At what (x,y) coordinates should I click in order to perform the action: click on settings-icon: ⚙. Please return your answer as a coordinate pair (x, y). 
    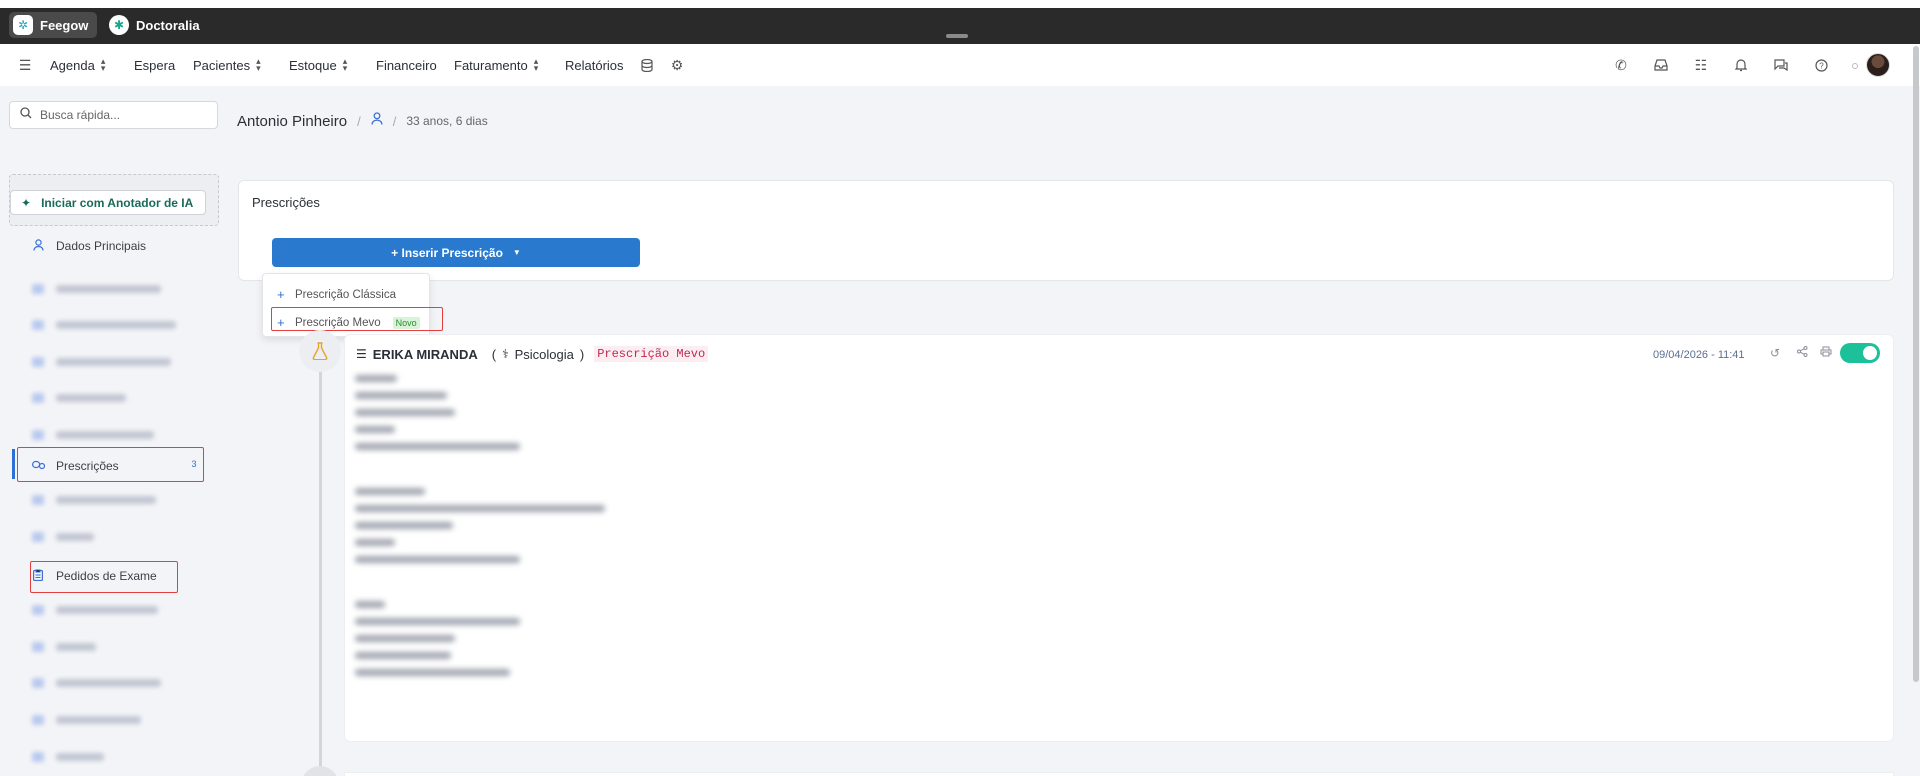
    Looking at the image, I should click on (677, 65).